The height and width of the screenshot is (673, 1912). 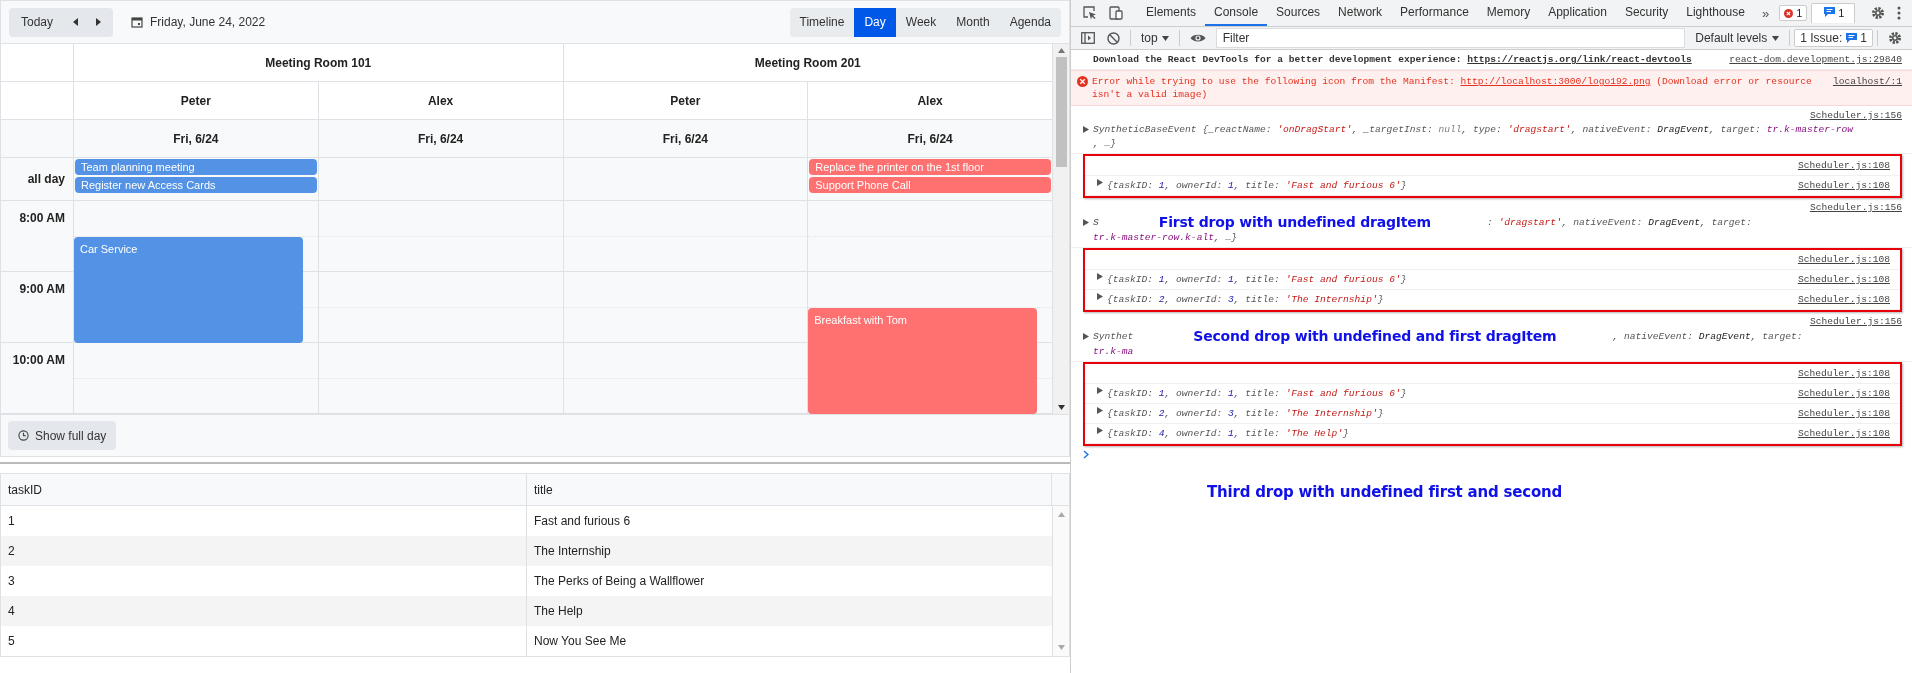 I want to click on view-tab: Month, so click(x=973, y=22).